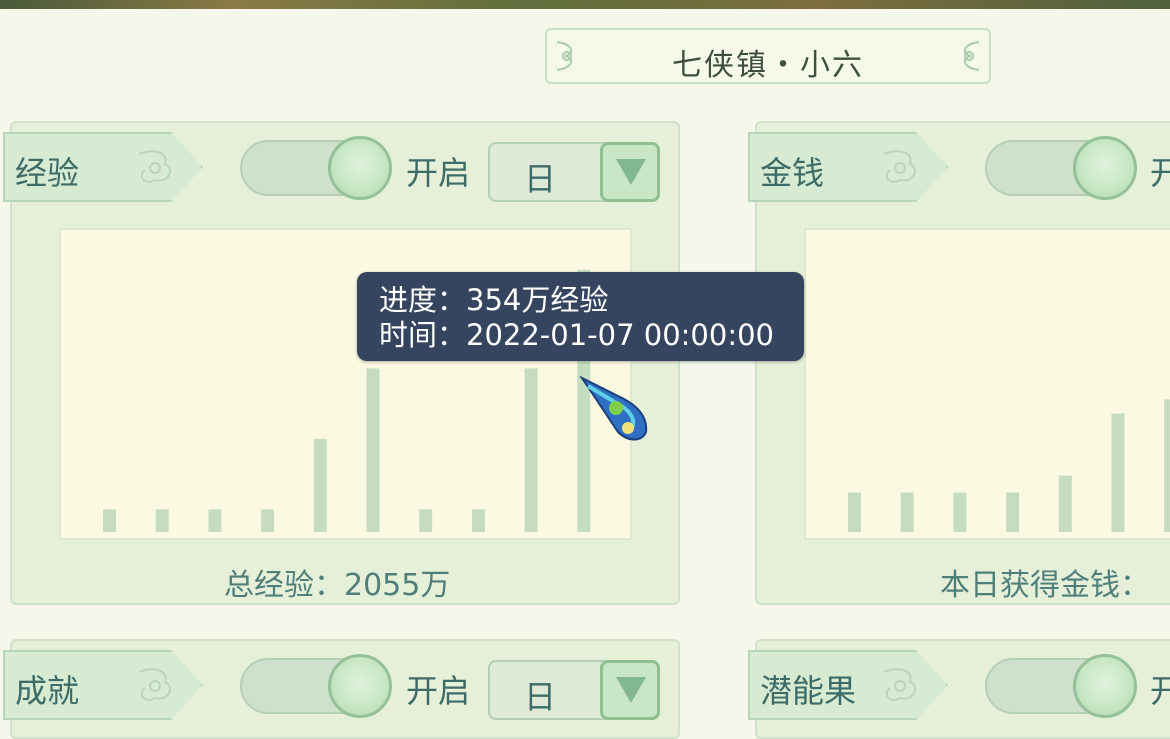 The image size is (1170, 739). What do you see at coordinates (47, 691) in the screenshot?
I see `achievement-tag-label: 成就` at bounding box center [47, 691].